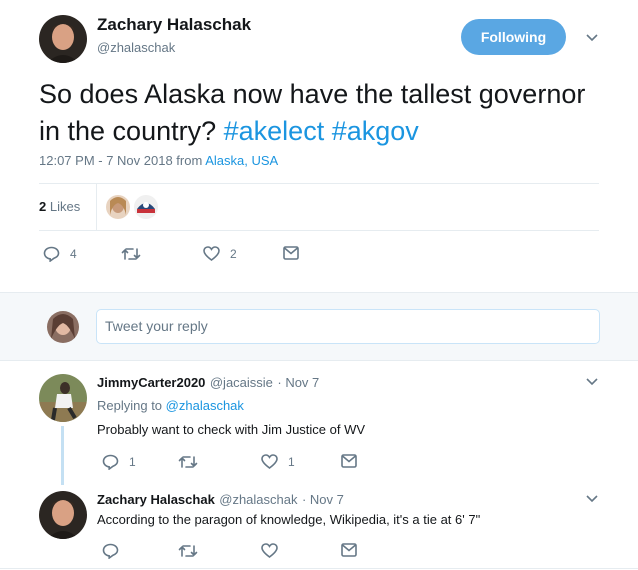 The width and height of the screenshot is (638, 570). I want to click on timestamp: 12:07 PM - 7 Nov 2018 from, so click(120, 160).